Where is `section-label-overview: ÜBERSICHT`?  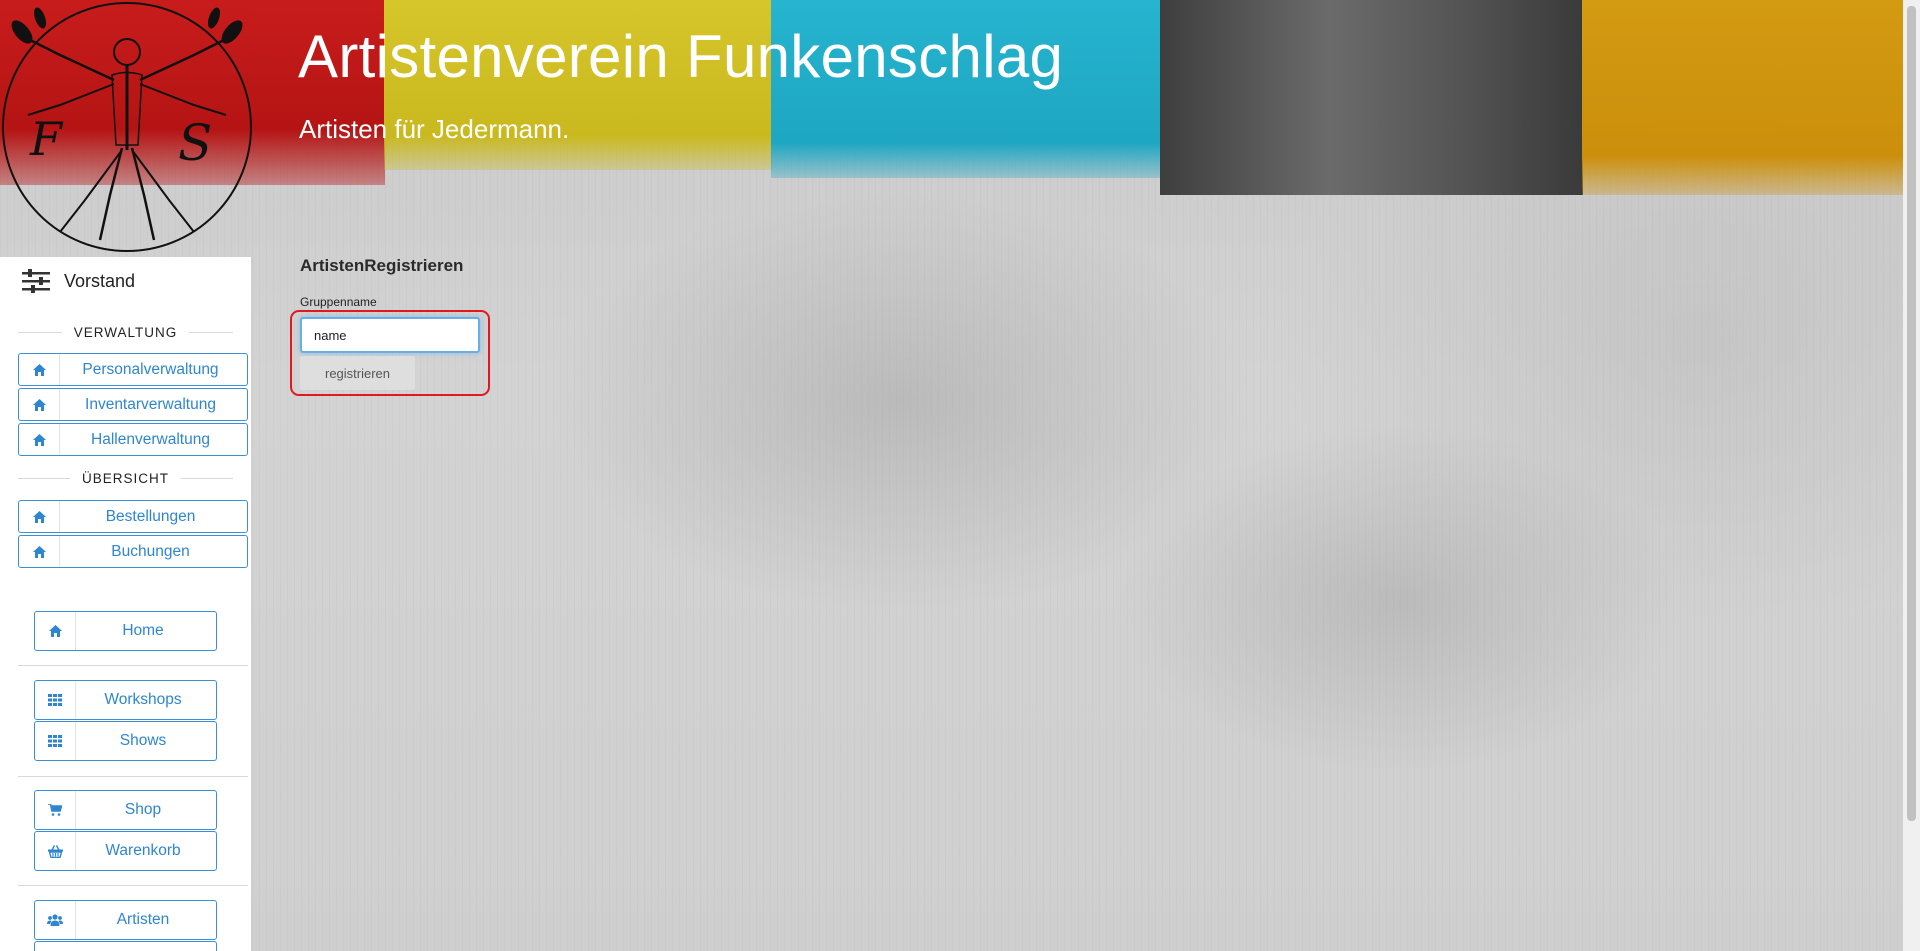 section-label-overview: ÜBERSICHT is located at coordinates (126, 478).